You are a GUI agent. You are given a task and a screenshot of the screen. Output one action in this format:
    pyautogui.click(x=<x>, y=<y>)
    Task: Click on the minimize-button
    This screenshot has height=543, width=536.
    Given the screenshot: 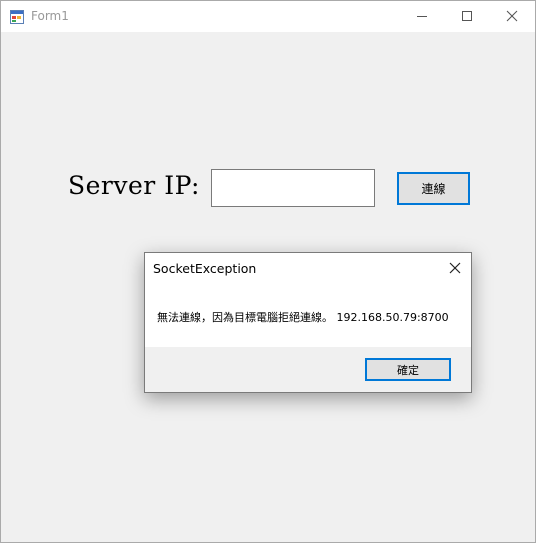 What is the action you would take?
    pyautogui.click(x=422, y=16)
    